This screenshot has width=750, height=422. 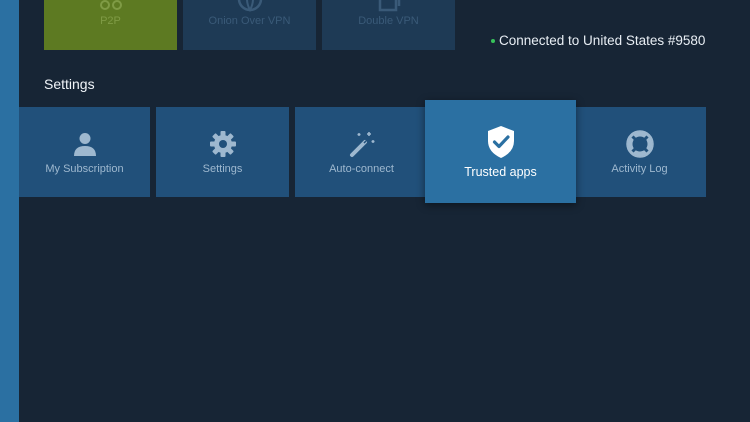 I want to click on status-dot-icon, so click(x=493, y=40).